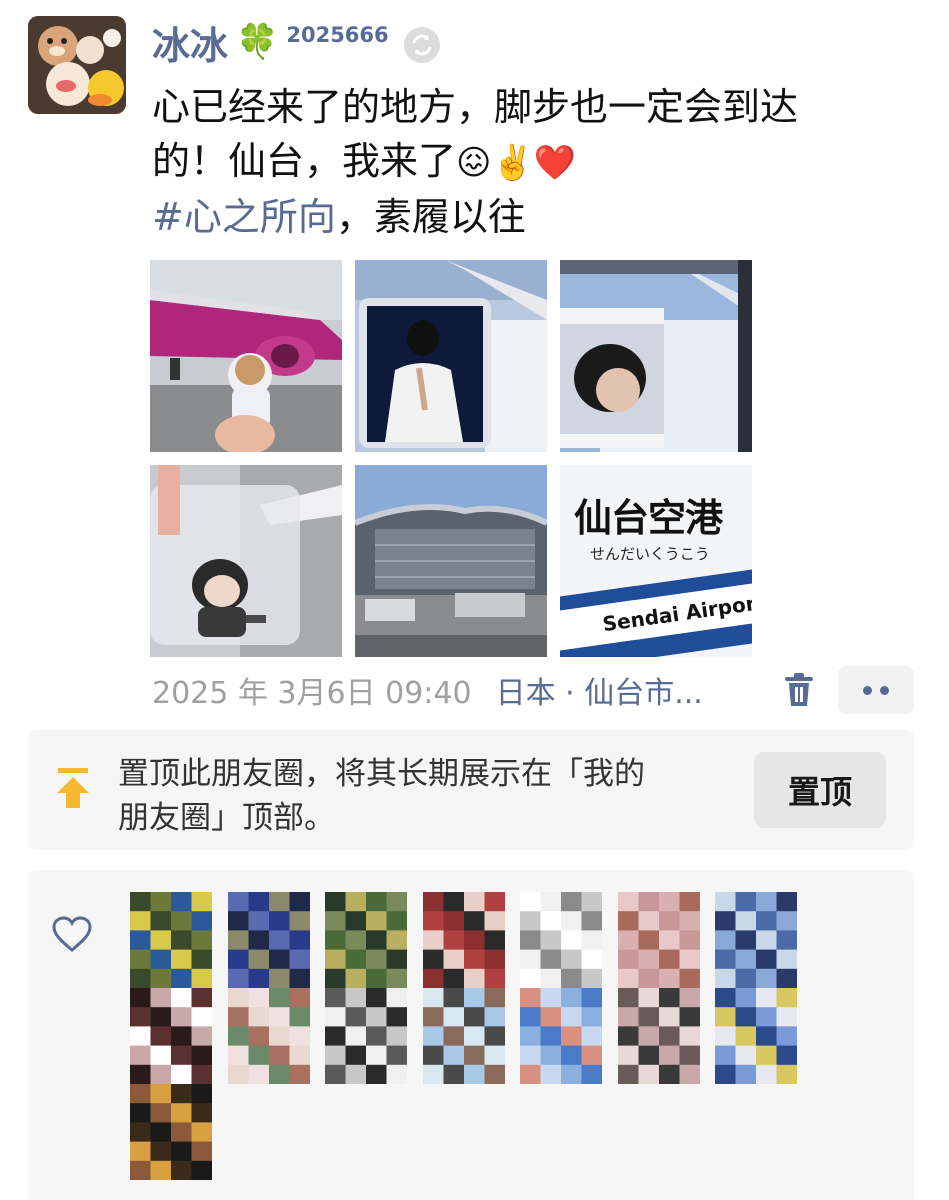 The image size is (949, 1200). What do you see at coordinates (246, 356) in the screenshot?
I see `photo-plane-plush` at bounding box center [246, 356].